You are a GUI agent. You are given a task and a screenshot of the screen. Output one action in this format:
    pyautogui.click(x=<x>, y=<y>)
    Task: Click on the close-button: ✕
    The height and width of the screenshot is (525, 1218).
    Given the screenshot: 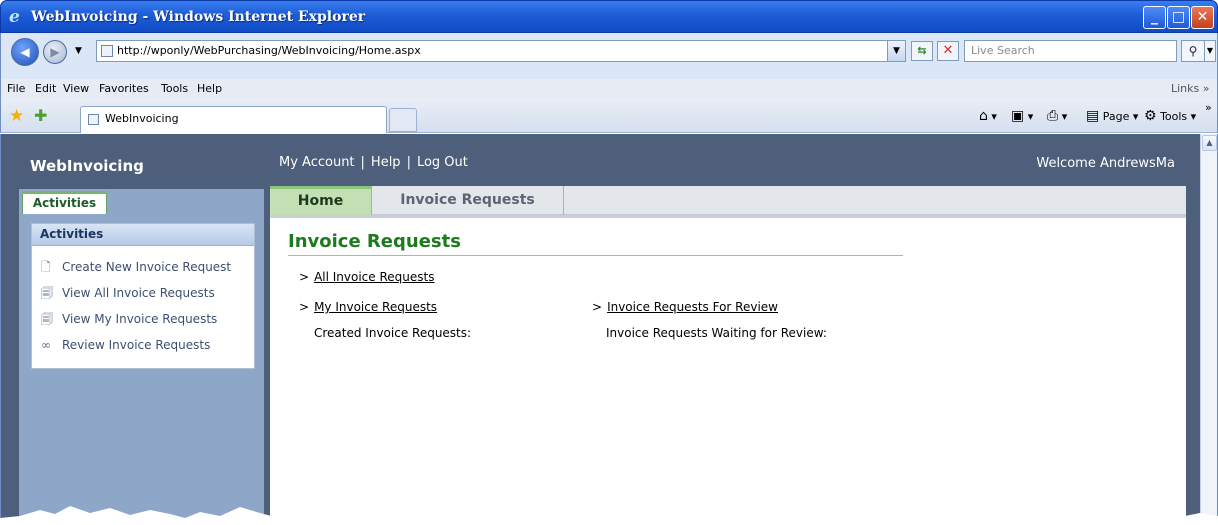 What is the action you would take?
    pyautogui.click(x=1202, y=17)
    